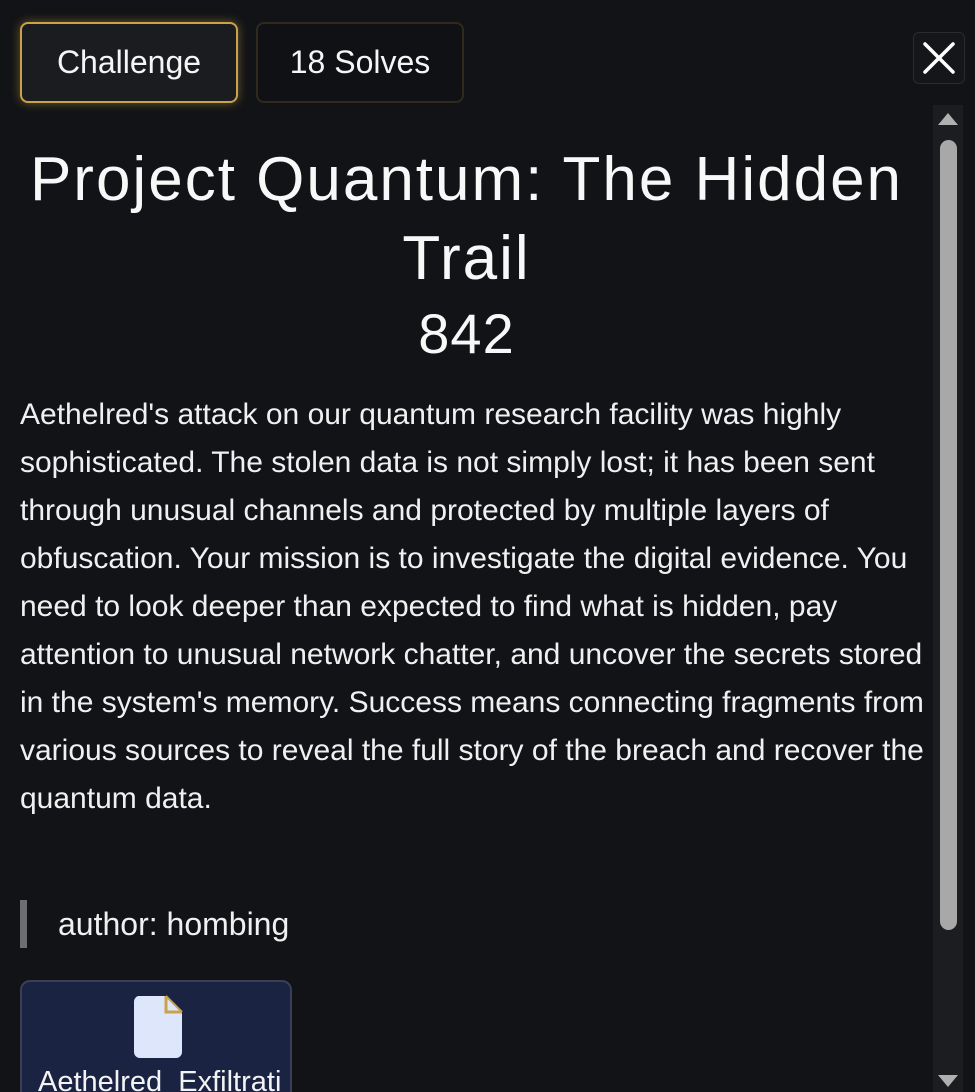 Image resolution: width=975 pixels, height=1092 pixels. I want to click on tab-challenge: Challenge, so click(129, 62).